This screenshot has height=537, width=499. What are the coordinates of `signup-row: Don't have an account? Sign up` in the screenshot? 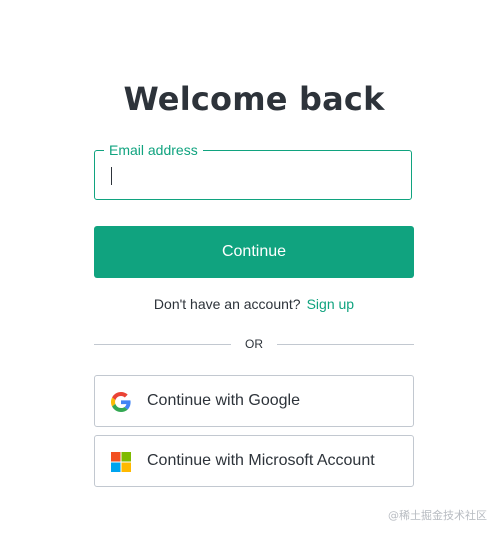 It's located at (254, 304).